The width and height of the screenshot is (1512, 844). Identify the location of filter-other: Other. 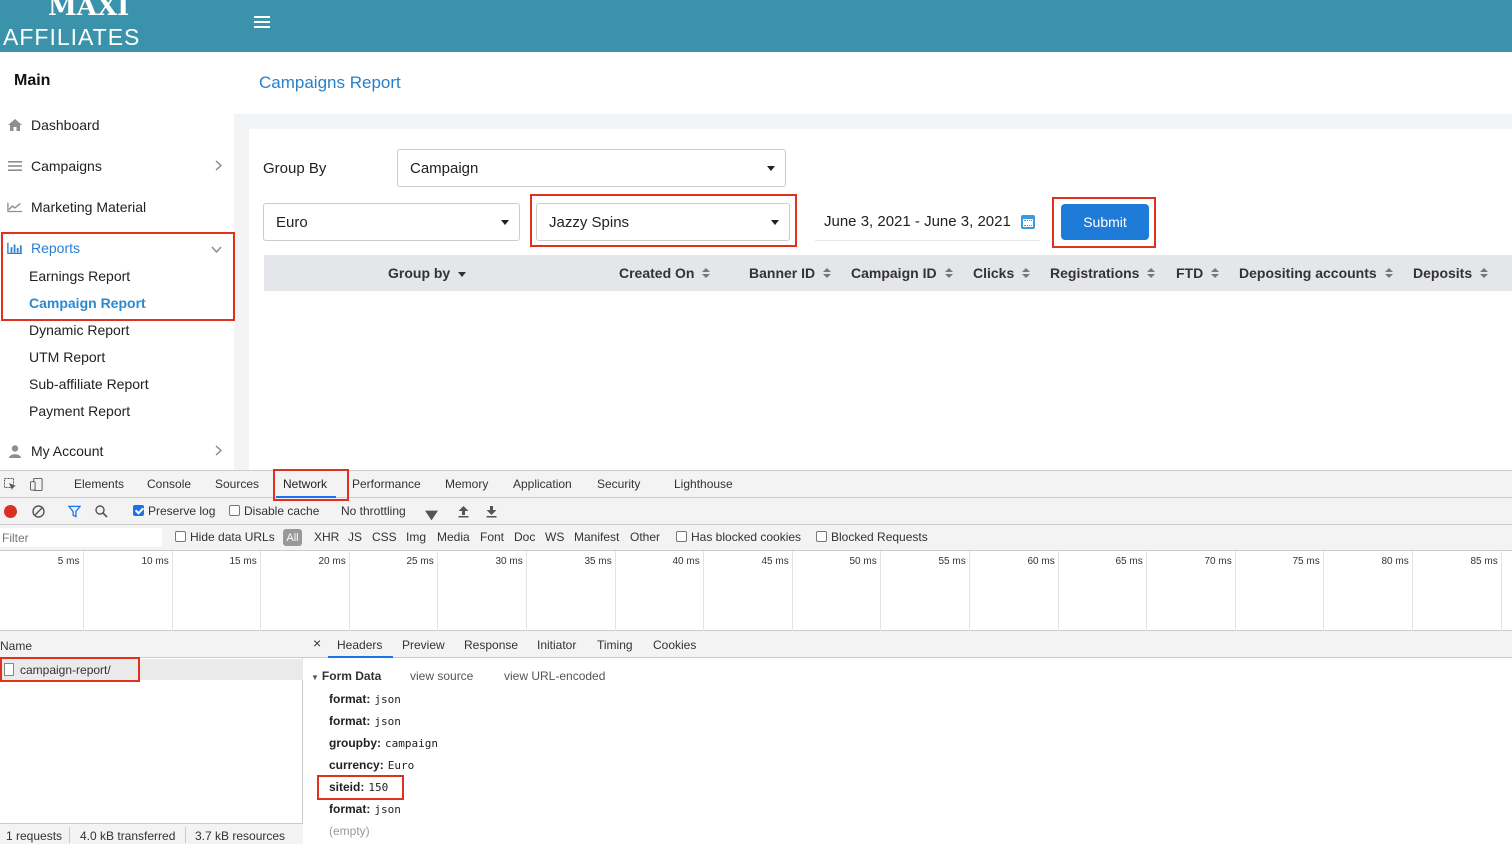
(645, 537).